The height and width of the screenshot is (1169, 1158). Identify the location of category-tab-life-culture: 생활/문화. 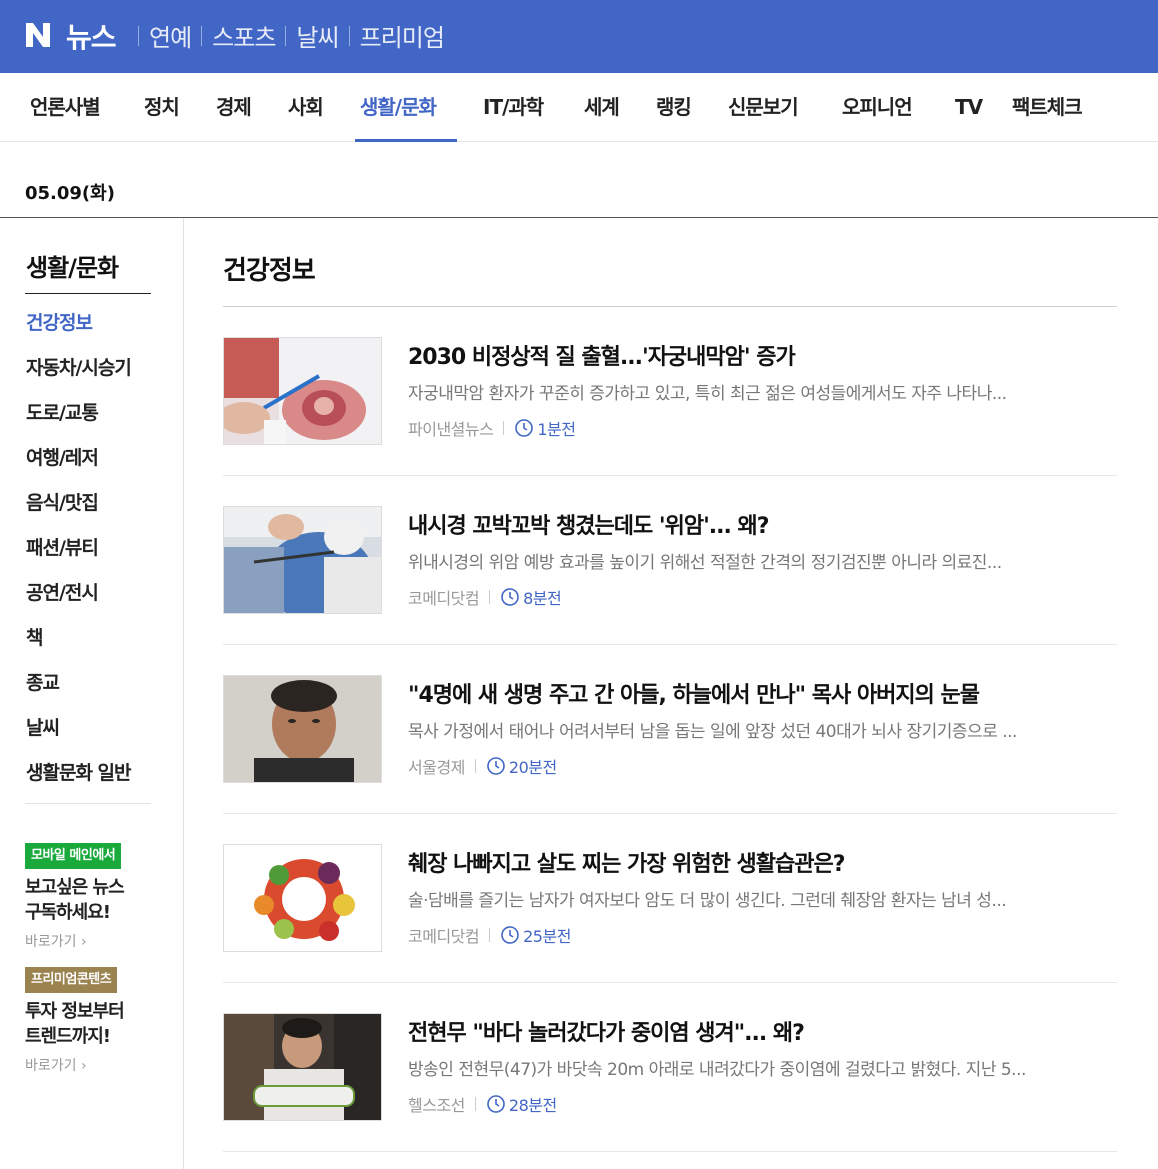
(398, 107).